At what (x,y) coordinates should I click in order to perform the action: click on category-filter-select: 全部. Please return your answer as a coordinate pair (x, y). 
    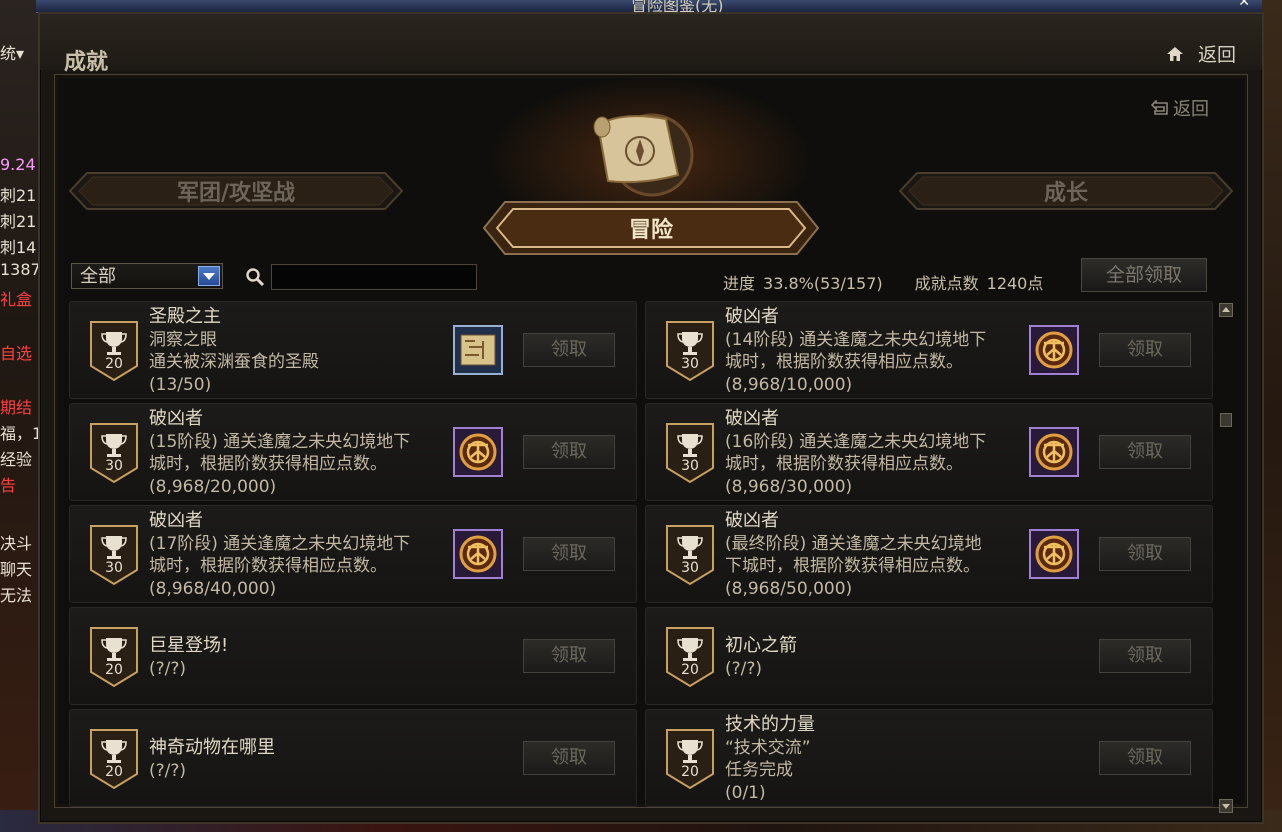
    Looking at the image, I should click on (147, 276).